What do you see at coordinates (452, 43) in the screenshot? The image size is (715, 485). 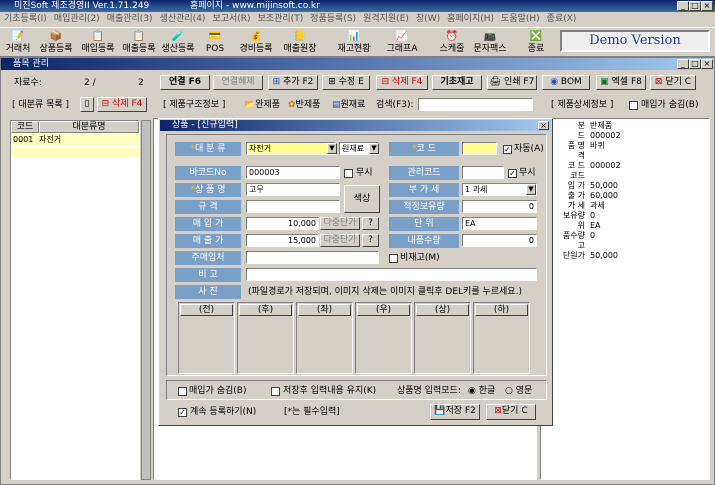 I see `toolbar-button: ⏰ 스케줄` at bounding box center [452, 43].